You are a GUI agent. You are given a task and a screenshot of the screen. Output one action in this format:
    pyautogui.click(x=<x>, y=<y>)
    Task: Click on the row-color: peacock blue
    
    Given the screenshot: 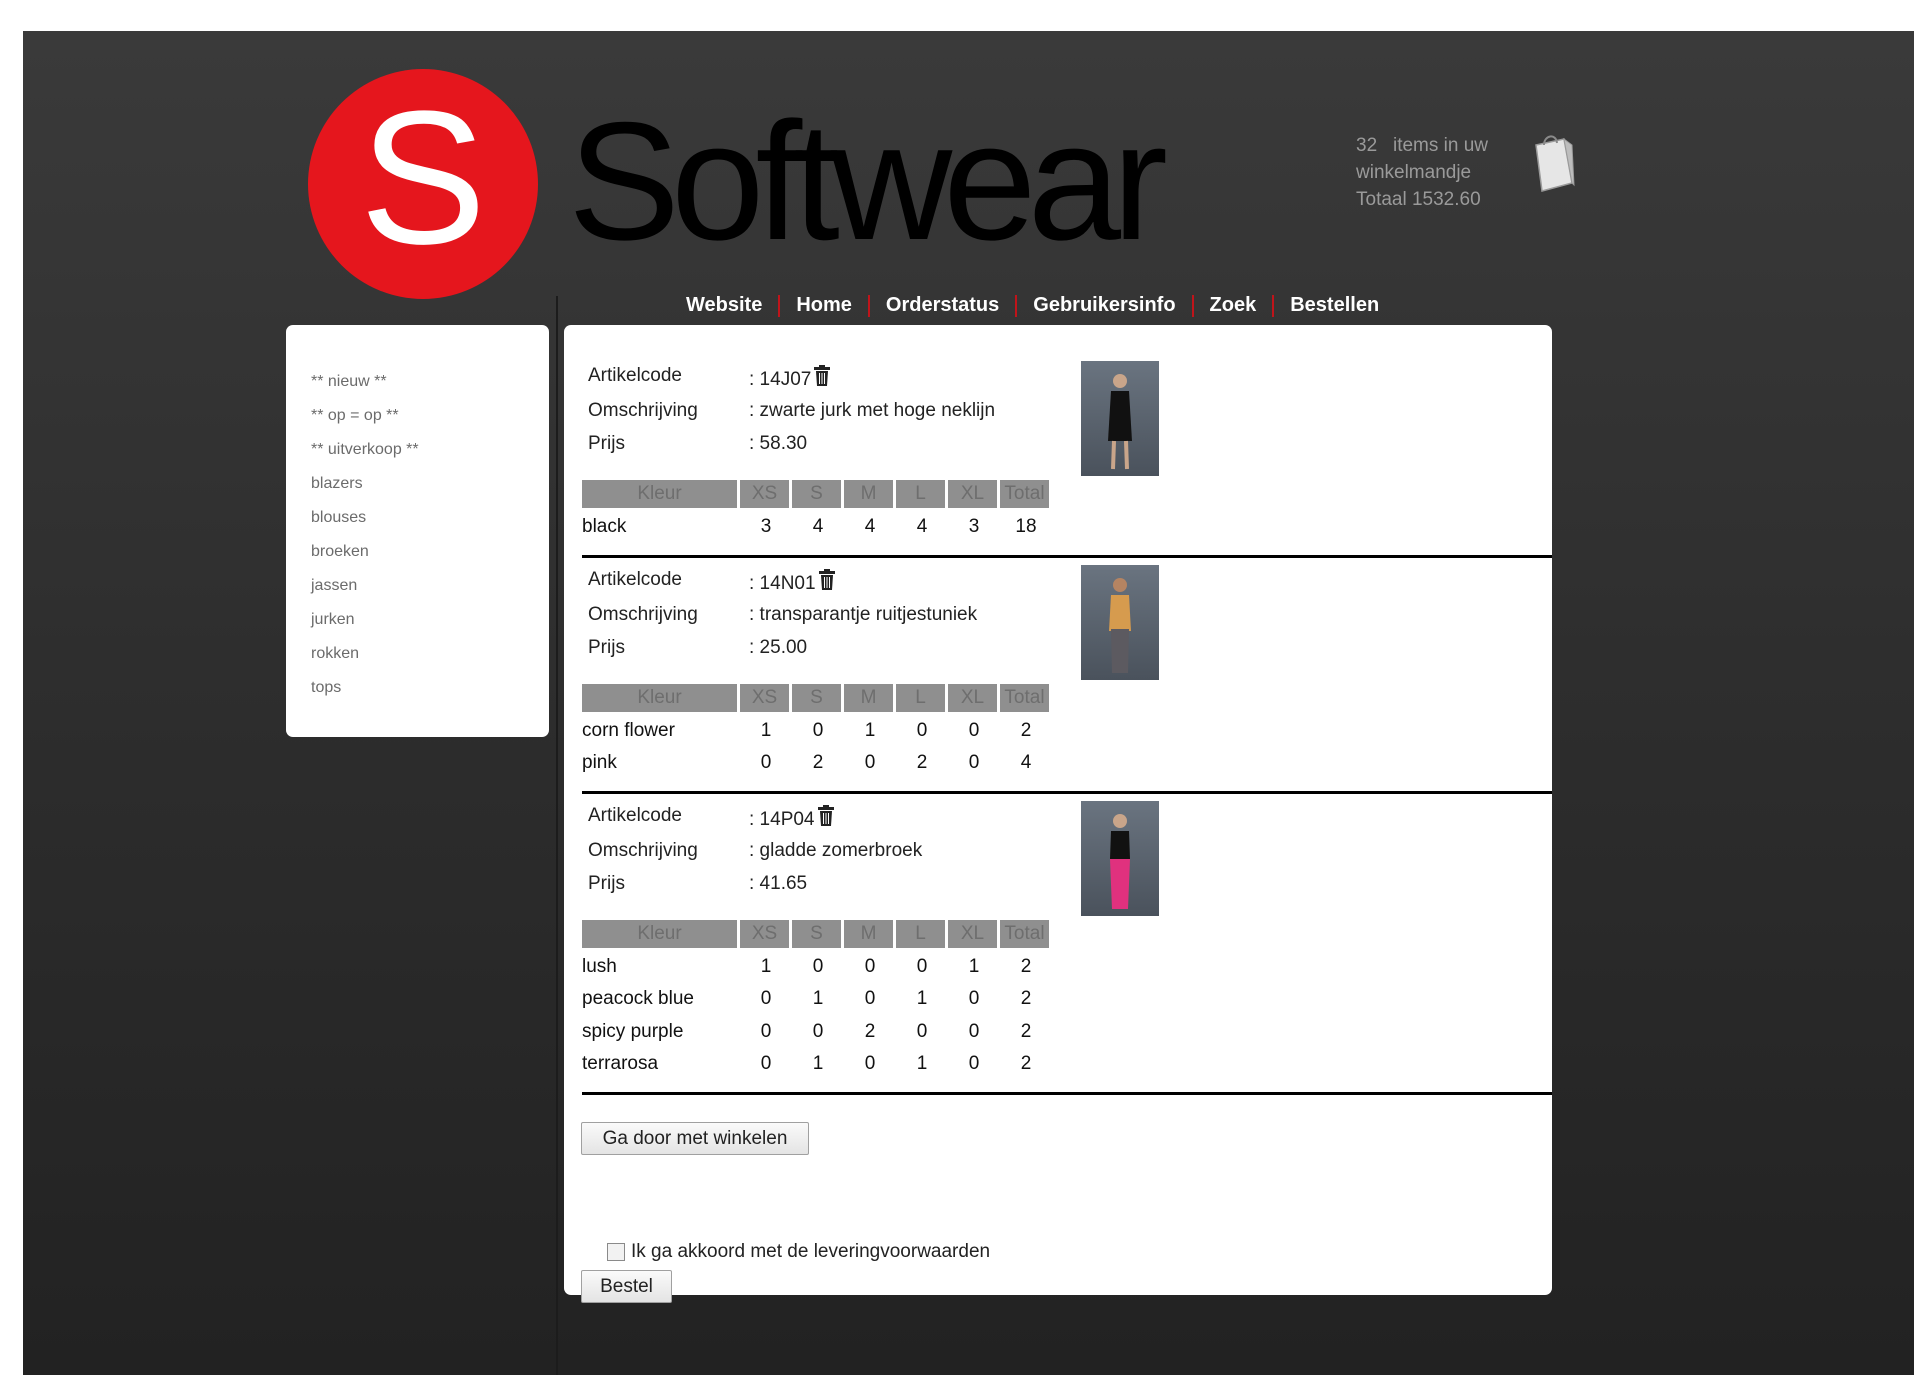 What is the action you would take?
    pyautogui.click(x=638, y=998)
    